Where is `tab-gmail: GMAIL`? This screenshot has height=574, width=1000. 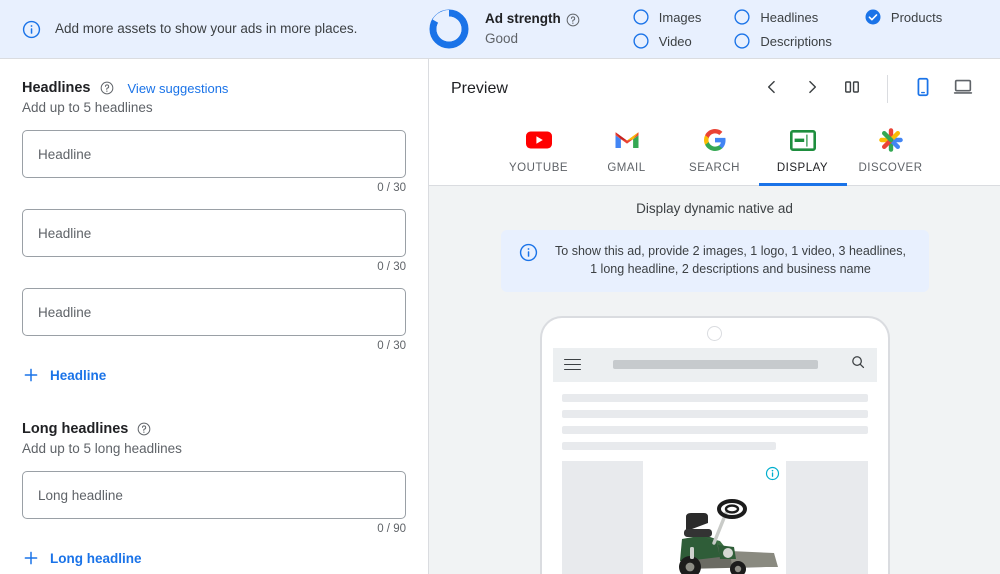 tab-gmail: GMAIL is located at coordinates (627, 152).